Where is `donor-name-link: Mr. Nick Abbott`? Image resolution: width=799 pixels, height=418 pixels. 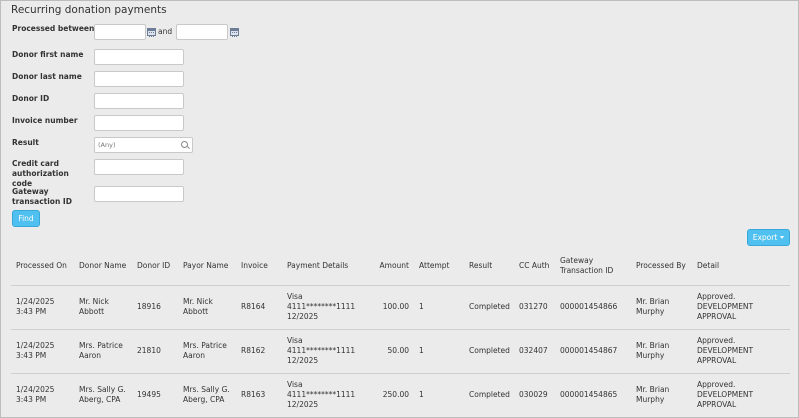 donor-name-link: Mr. Nick Abbott is located at coordinates (103, 306).